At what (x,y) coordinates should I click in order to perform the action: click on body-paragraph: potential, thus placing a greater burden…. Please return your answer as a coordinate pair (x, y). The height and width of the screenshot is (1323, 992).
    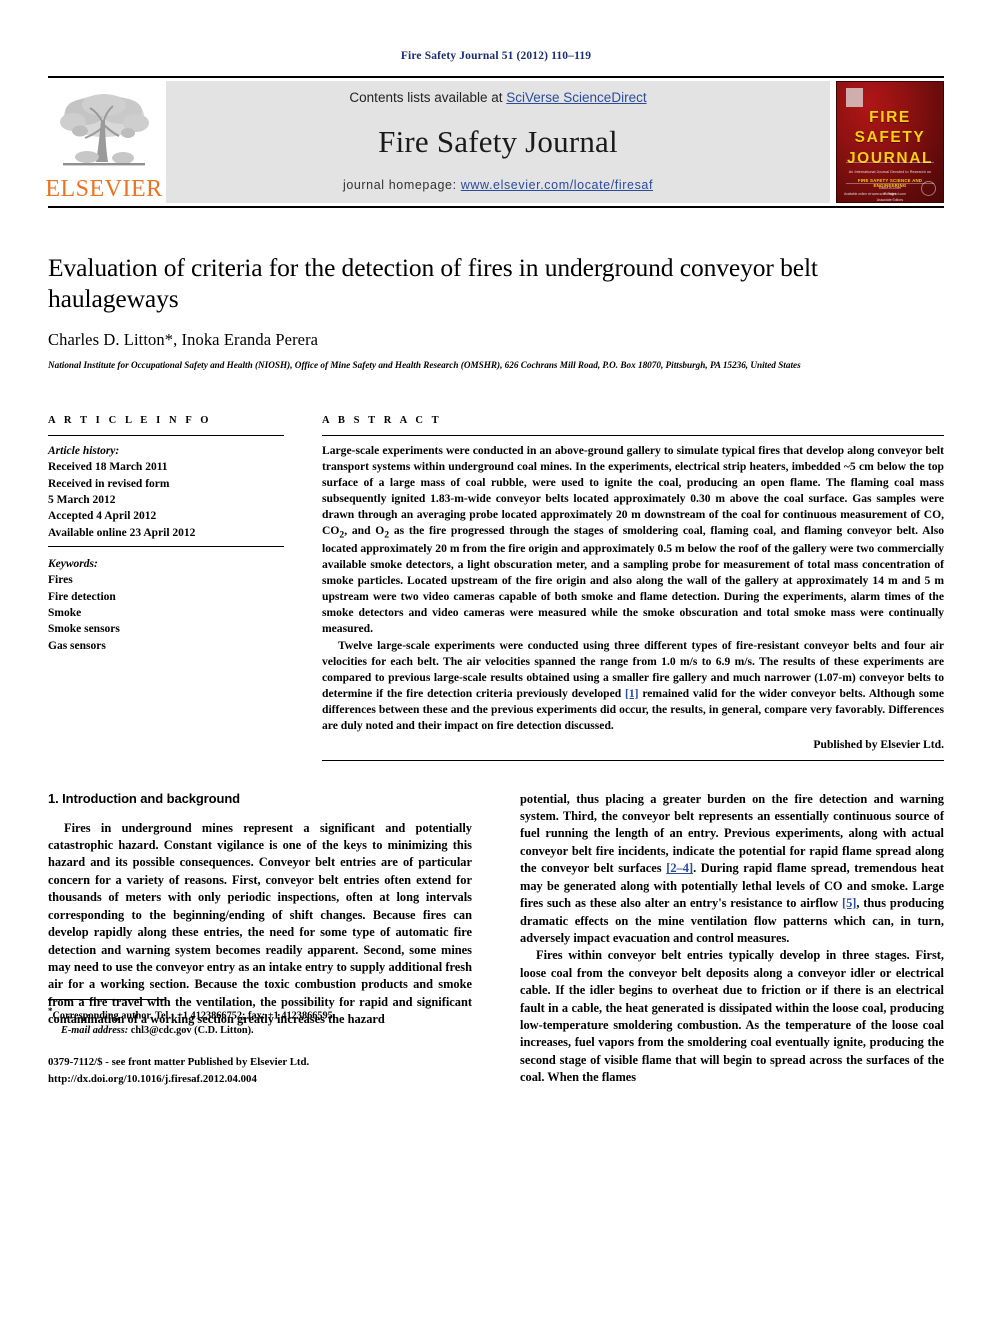
    Looking at the image, I should click on (732, 869).